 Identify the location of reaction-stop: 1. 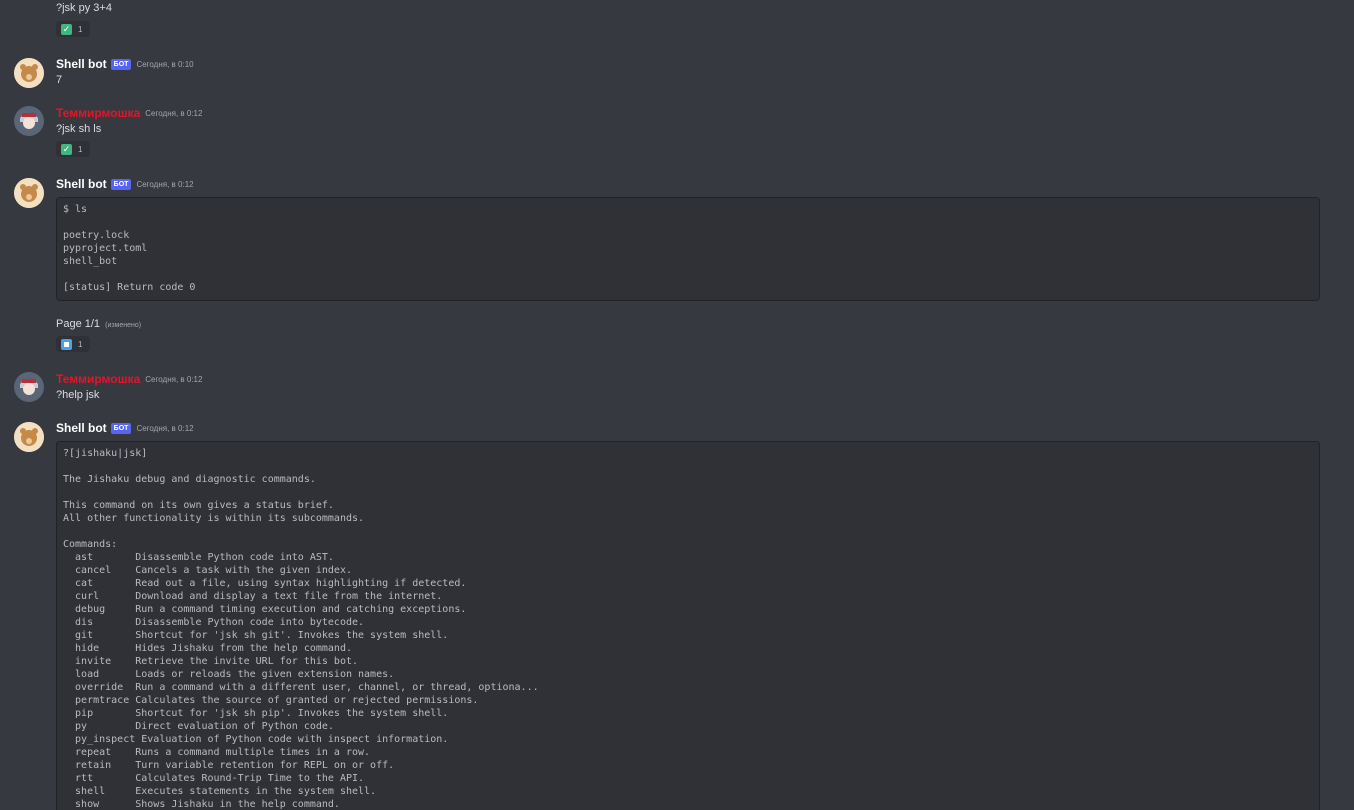
(73, 344).